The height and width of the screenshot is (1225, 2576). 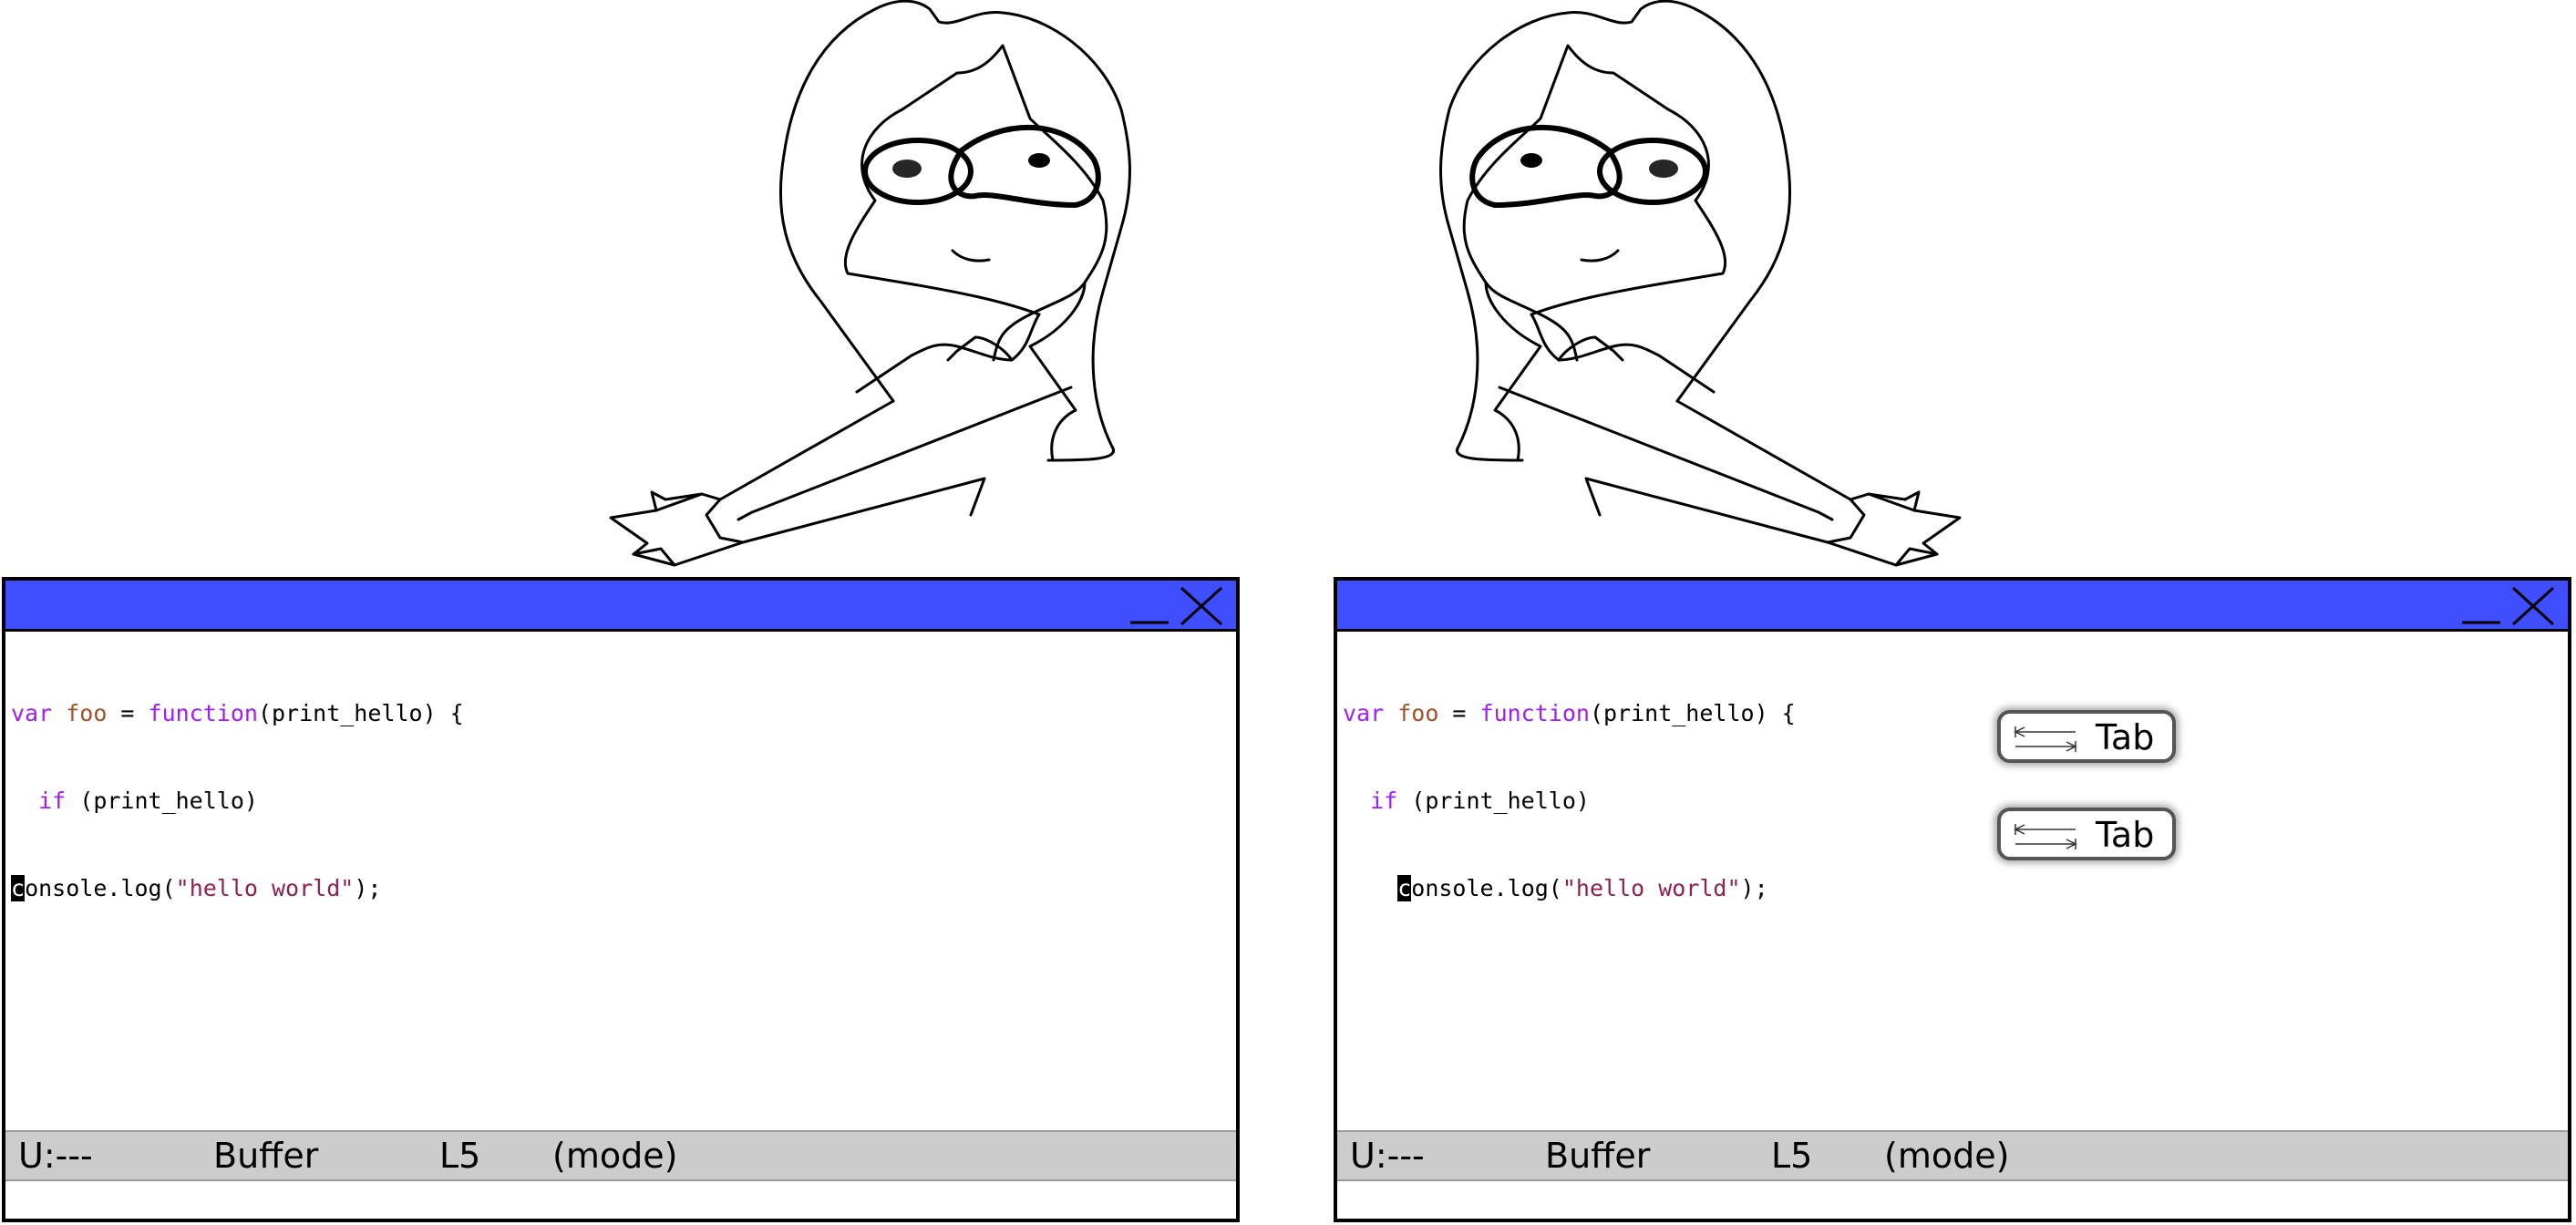 What do you see at coordinates (911, 287) in the screenshot?
I see `shrugging-girl-illustration` at bounding box center [911, 287].